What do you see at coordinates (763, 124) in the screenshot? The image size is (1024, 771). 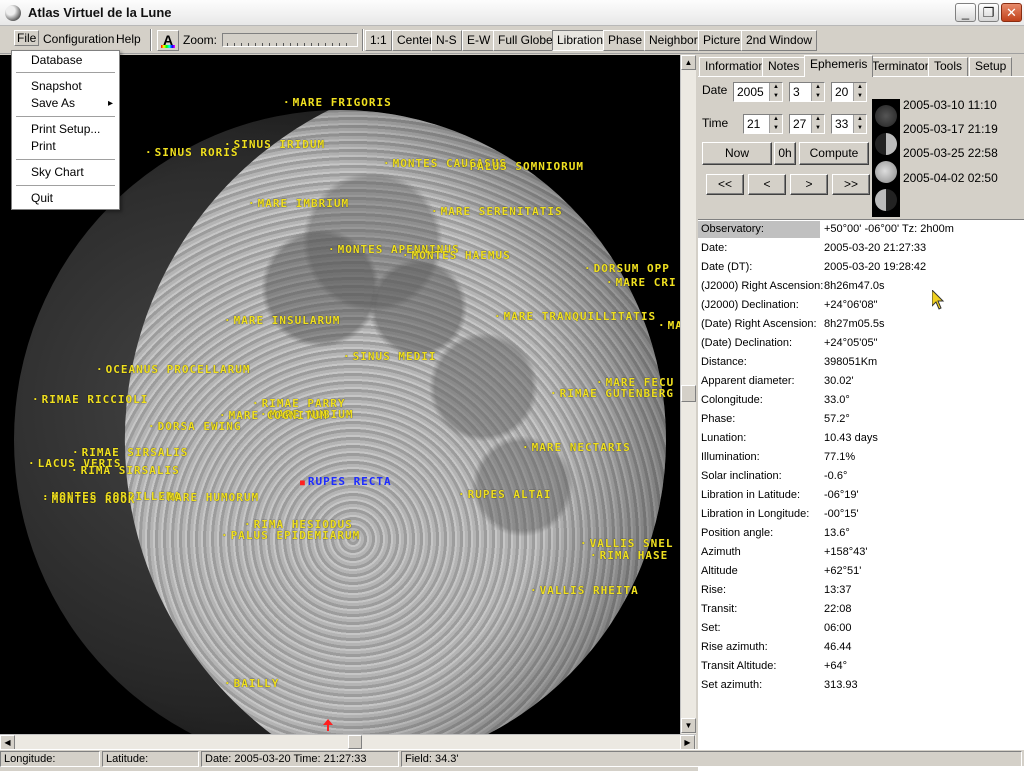 I see `hour-stepper: 21 ▲ ▼` at bounding box center [763, 124].